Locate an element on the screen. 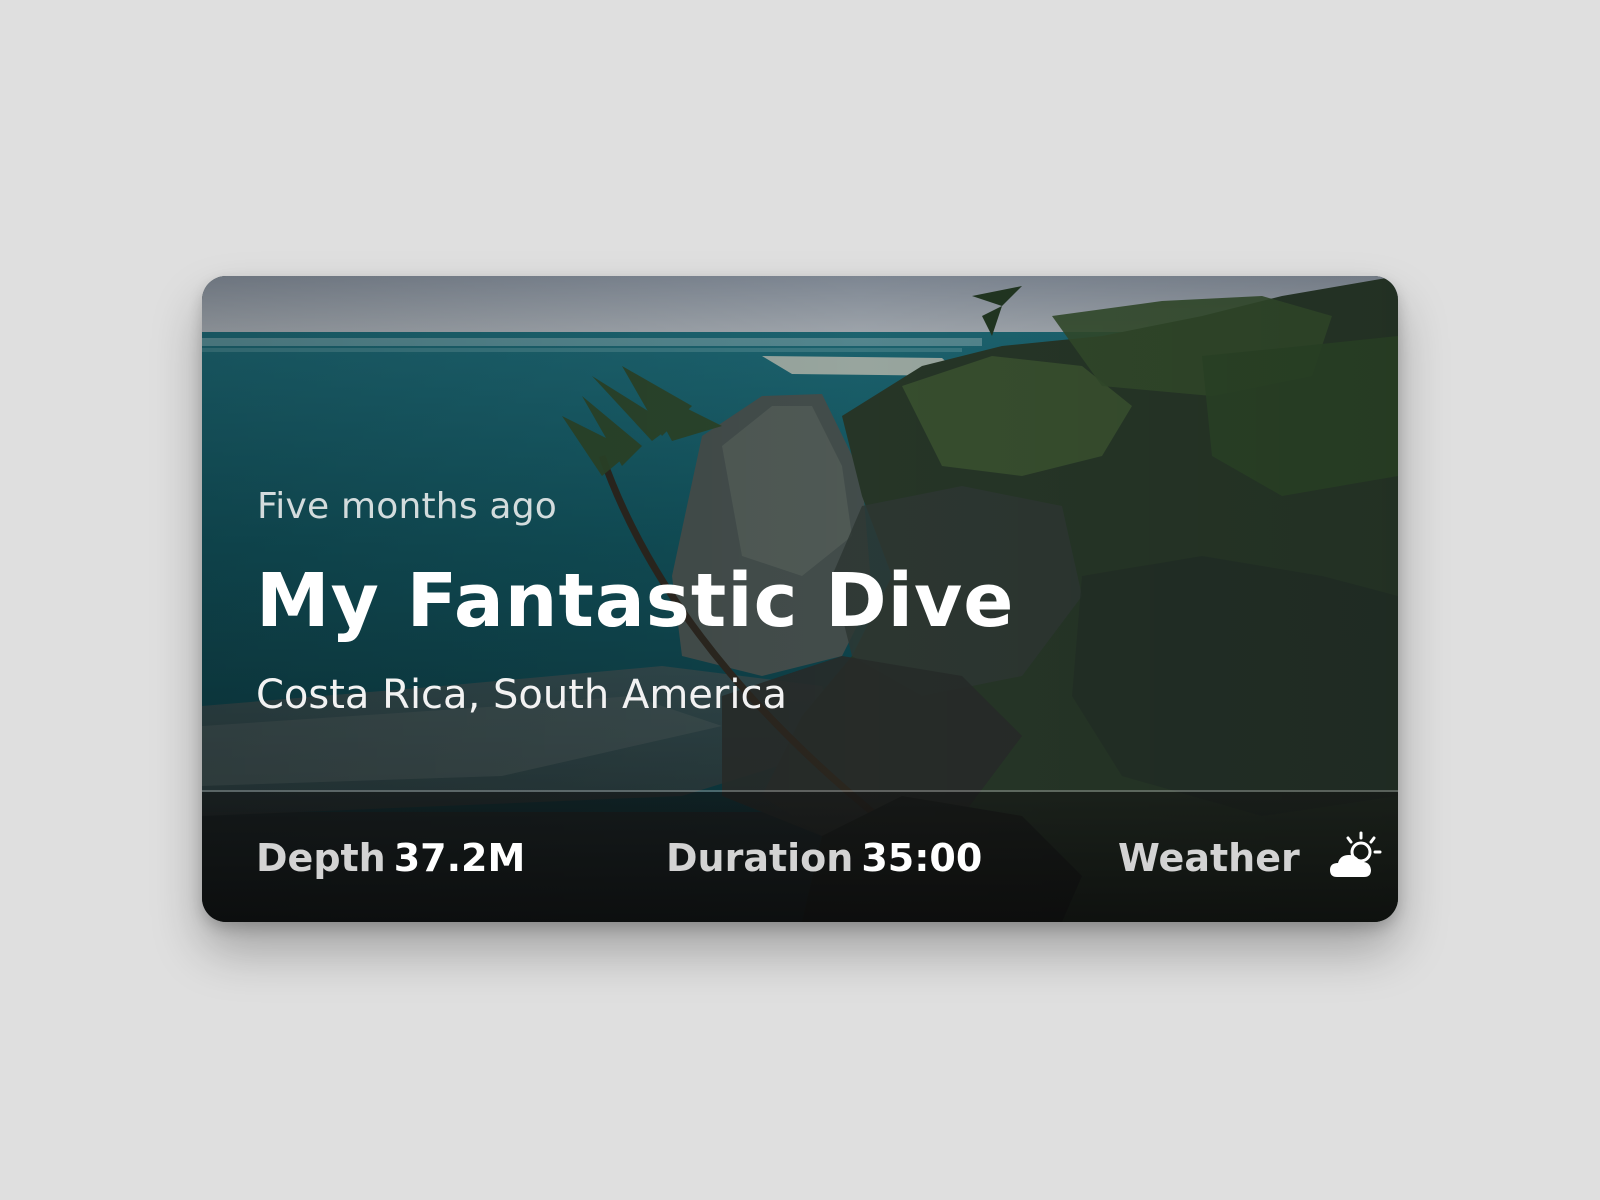 The width and height of the screenshot is (1600, 1200). duration-stat: Duration 35:00 is located at coordinates (824, 858).